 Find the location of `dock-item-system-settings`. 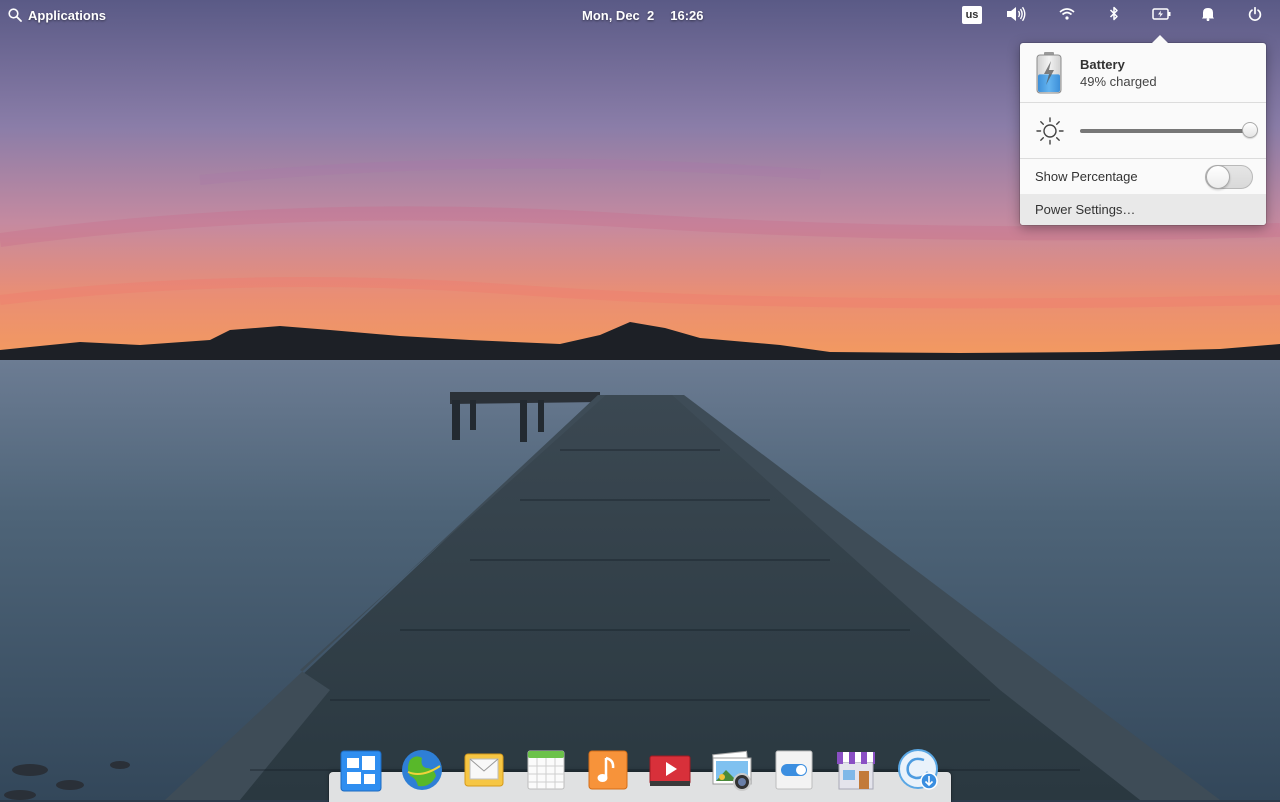

dock-item-system-settings is located at coordinates (794, 770).